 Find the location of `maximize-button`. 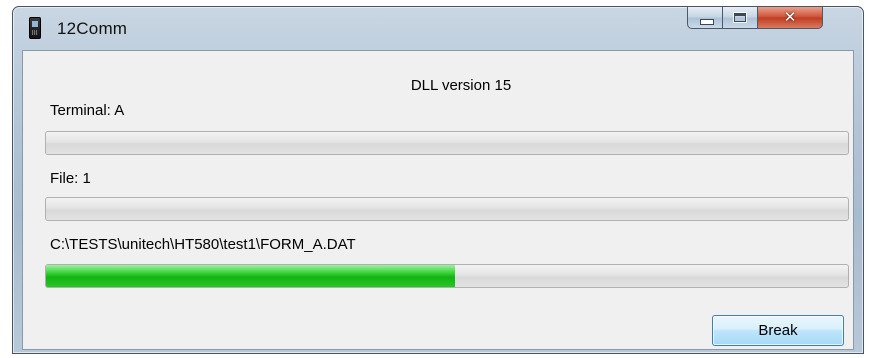

maximize-button is located at coordinates (740, 18).